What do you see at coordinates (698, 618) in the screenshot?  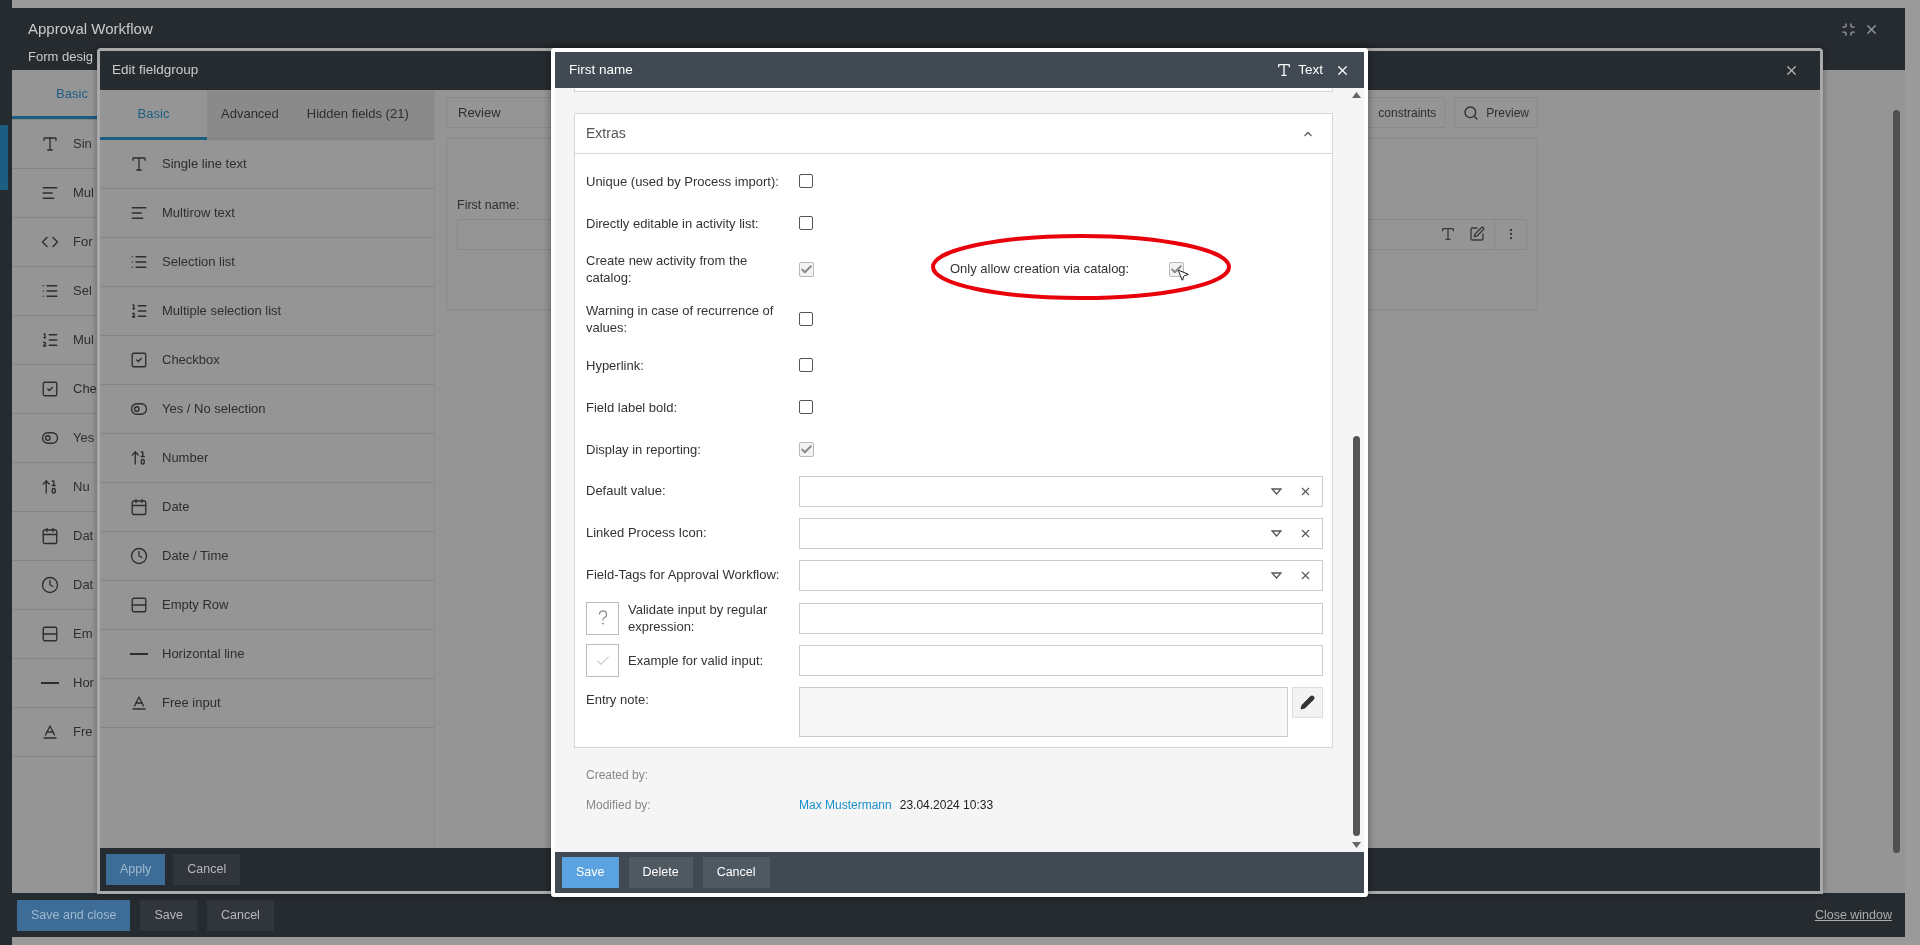 I see `field-label: Validate input by regular expression:` at bounding box center [698, 618].